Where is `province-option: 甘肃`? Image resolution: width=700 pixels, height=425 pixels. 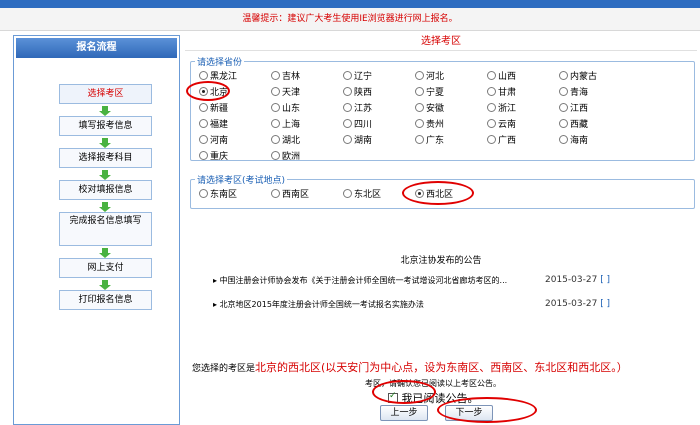 province-option: 甘肃 is located at coordinates (501, 93).